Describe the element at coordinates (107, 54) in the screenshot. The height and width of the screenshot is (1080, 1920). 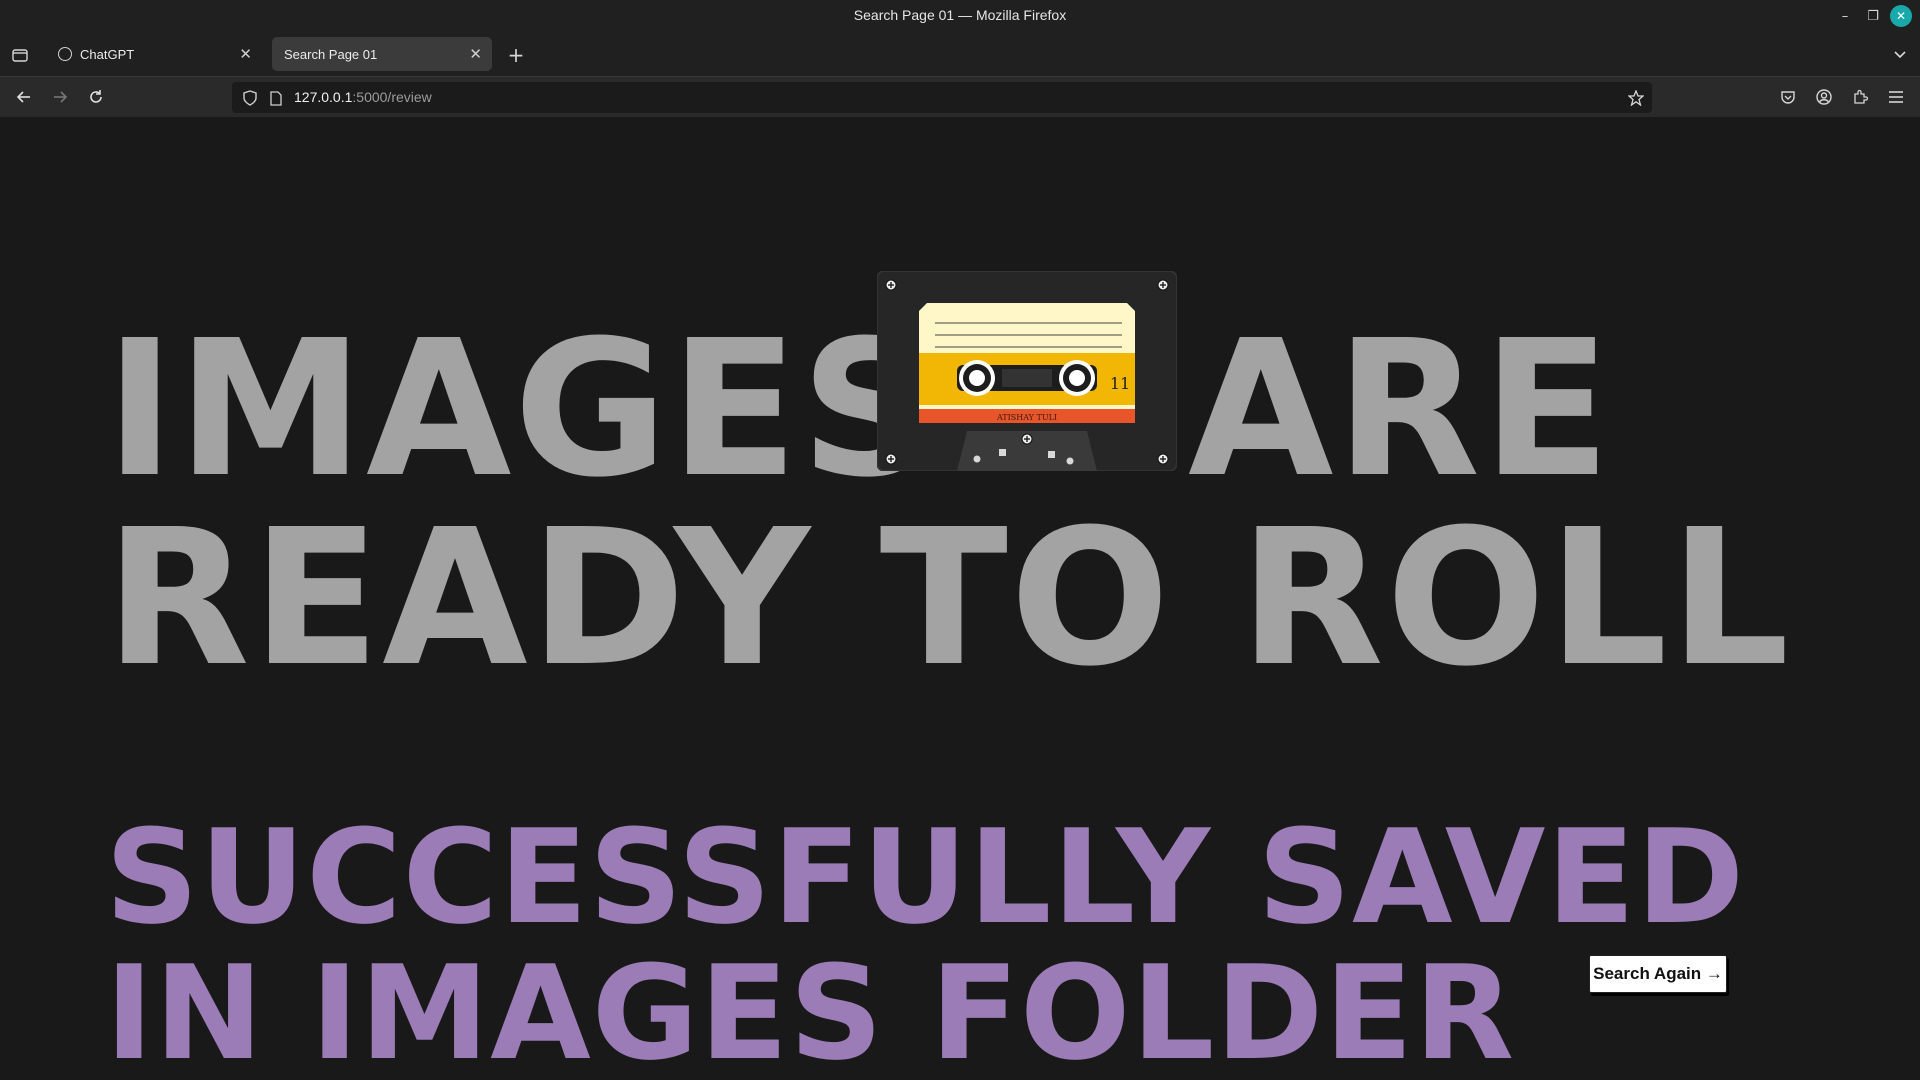
I see `tab-label: ChatGPT` at that location.